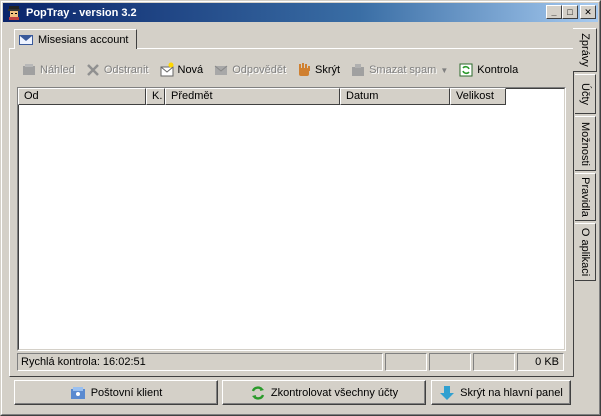  What do you see at coordinates (324, 392) in the screenshot?
I see `check-all-accounts-button: Zkontrolovat všechny účty` at bounding box center [324, 392].